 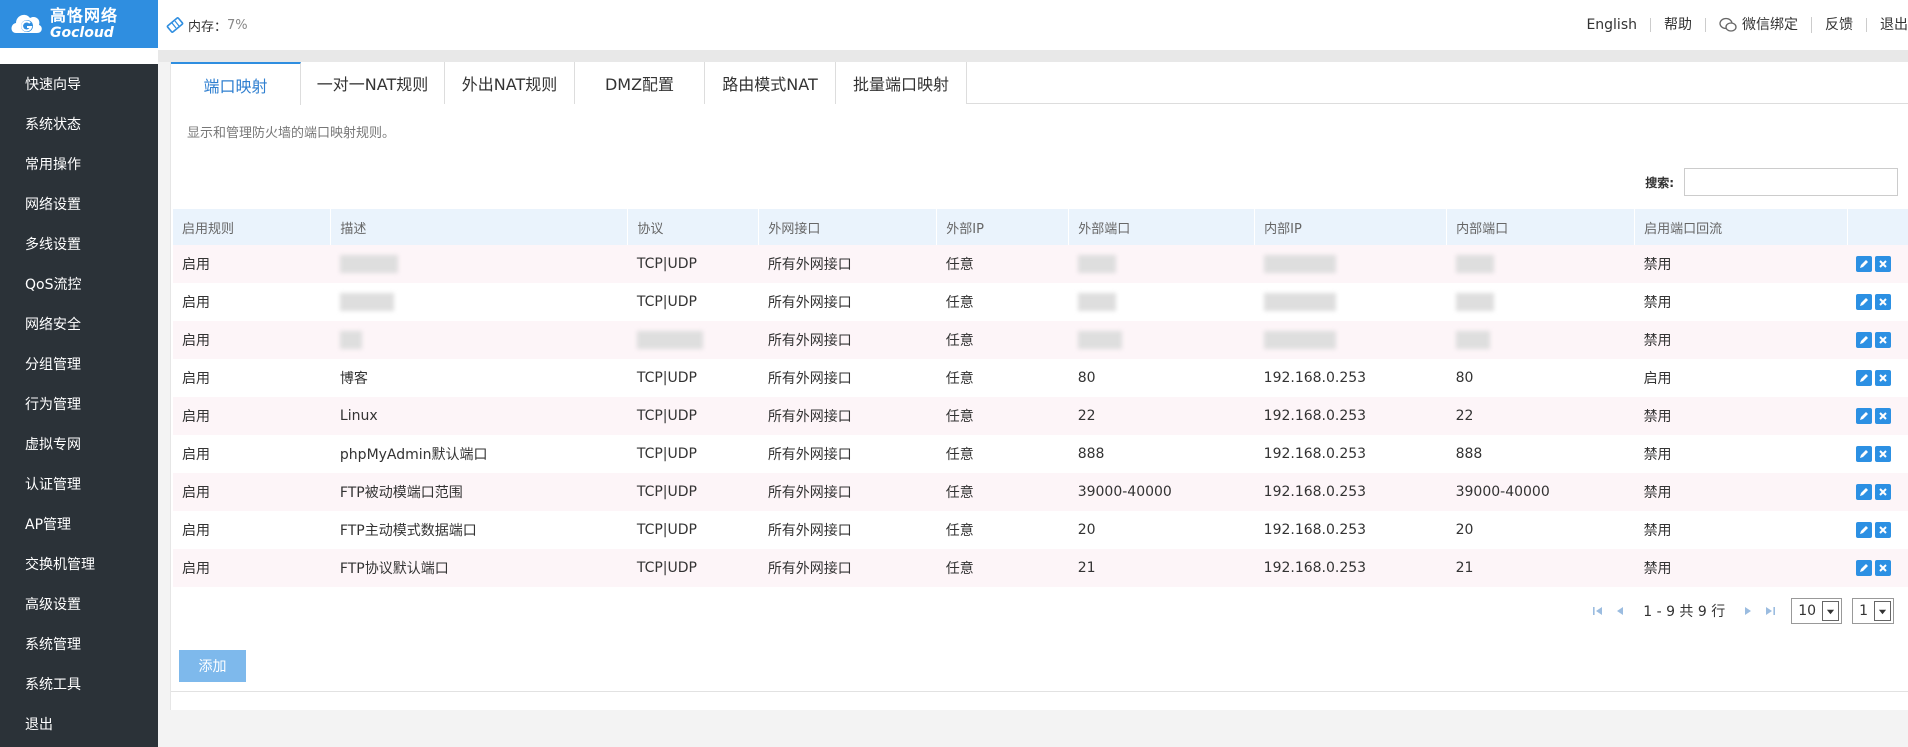 What do you see at coordinates (479, 340) in the screenshot?
I see `cell-desc-redacted` at bounding box center [479, 340].